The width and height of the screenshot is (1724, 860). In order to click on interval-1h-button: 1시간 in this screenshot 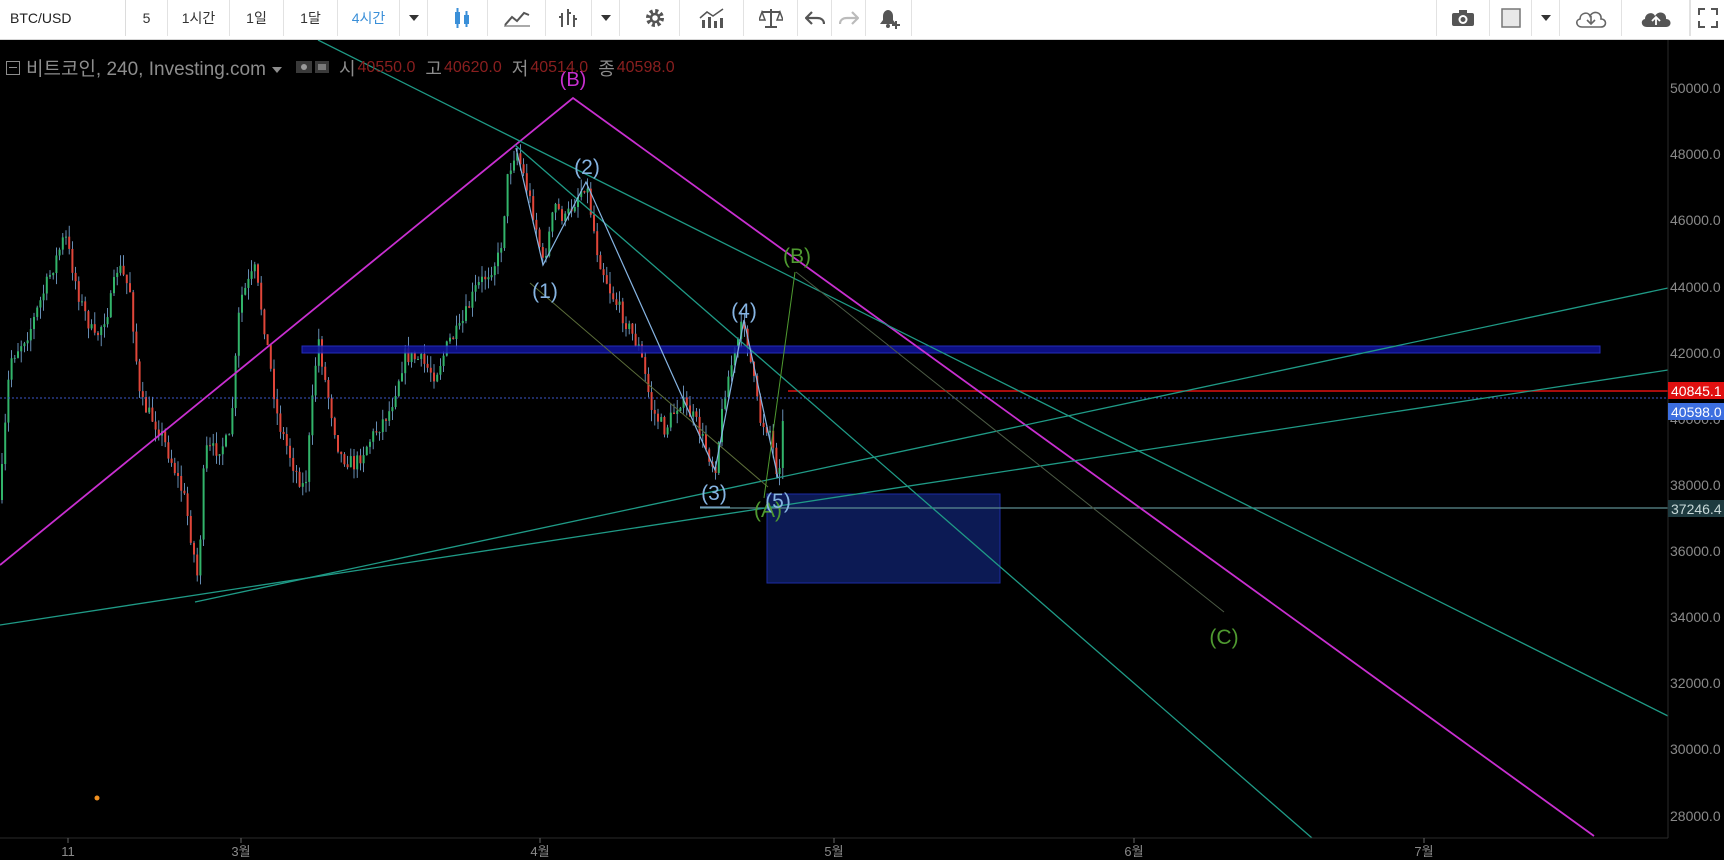, I will do `click(199, 18)`.